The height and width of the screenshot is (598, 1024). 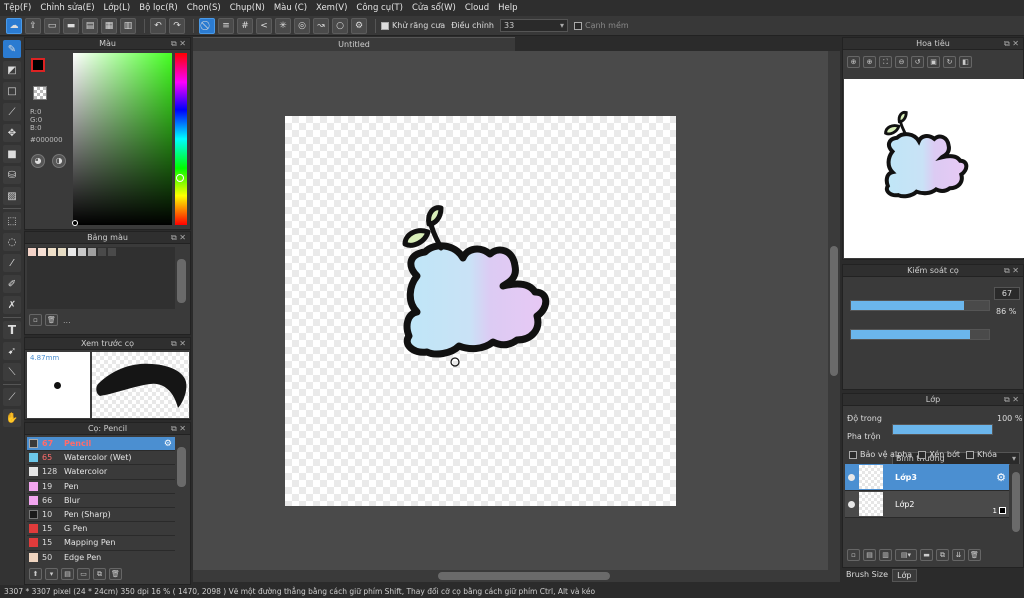 What do you see at coordinates (101, 515) in the screenshot?
I see `brush-item: 10 Pen (Sharp)` at bounding box center [101, 515].